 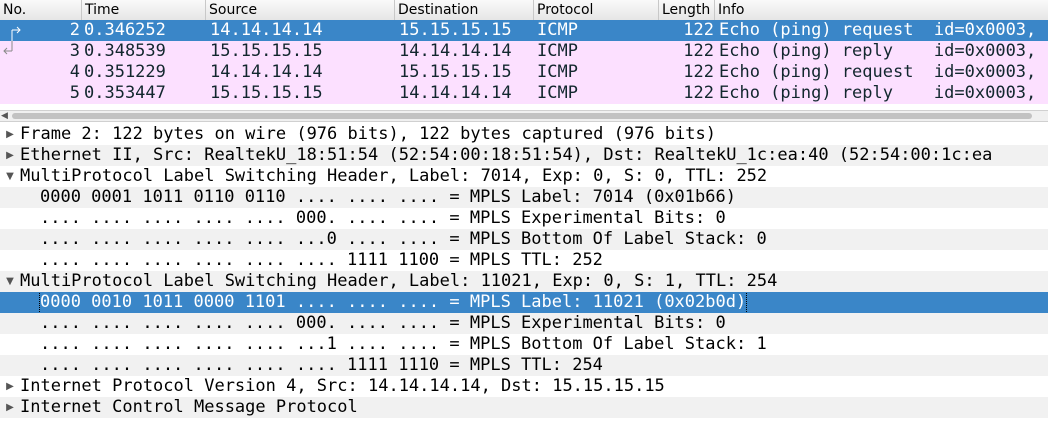 I want to click on scroll-left-icon: ◀, so click(x=4, y=116).